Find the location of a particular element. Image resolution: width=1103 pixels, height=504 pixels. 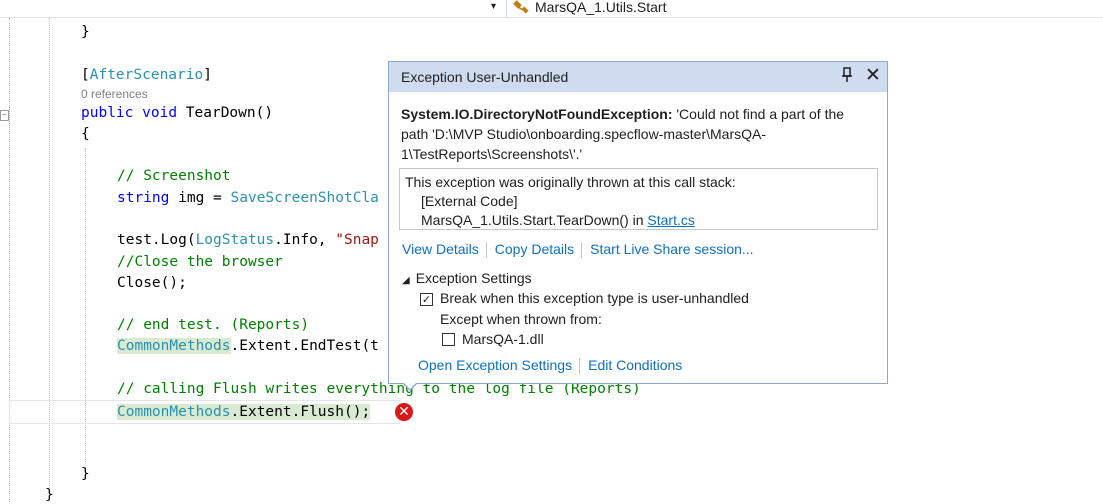

popup-title: Exception User-Unhandled is located at coordinates (485, 77).